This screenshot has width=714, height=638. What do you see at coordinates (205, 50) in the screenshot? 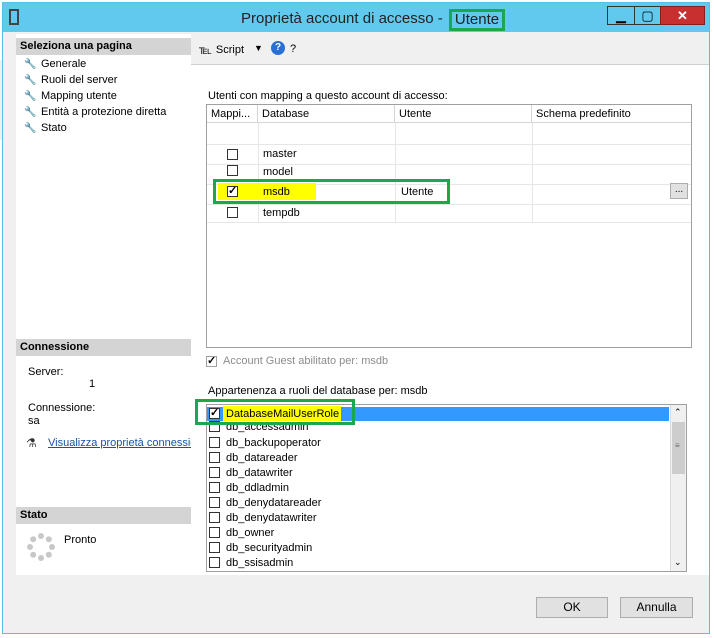
I see `script-icon: ℡` at bounding box center [205, 50].